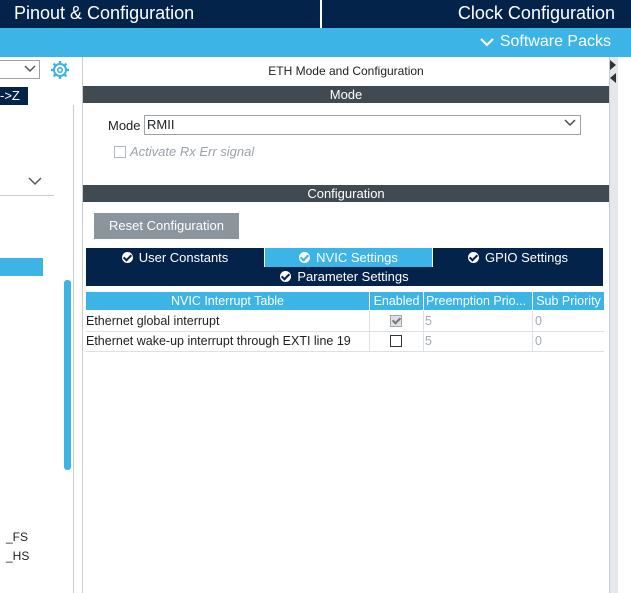 The width and height of the screenshot is (631, 593). What do you see at coordinates (27, 195) in the screenshot?
I see `divider` at bounding box center [27, 195].